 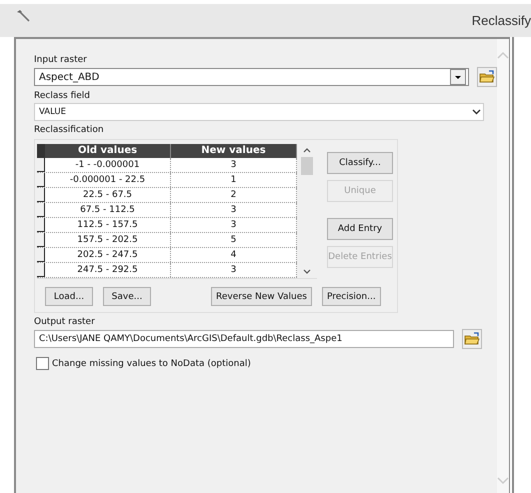 What do you see at coordinates (108, 195) in the screenshot?
I see `table-cell: 22.5 - 67.5` at bounding box center [108, 195].